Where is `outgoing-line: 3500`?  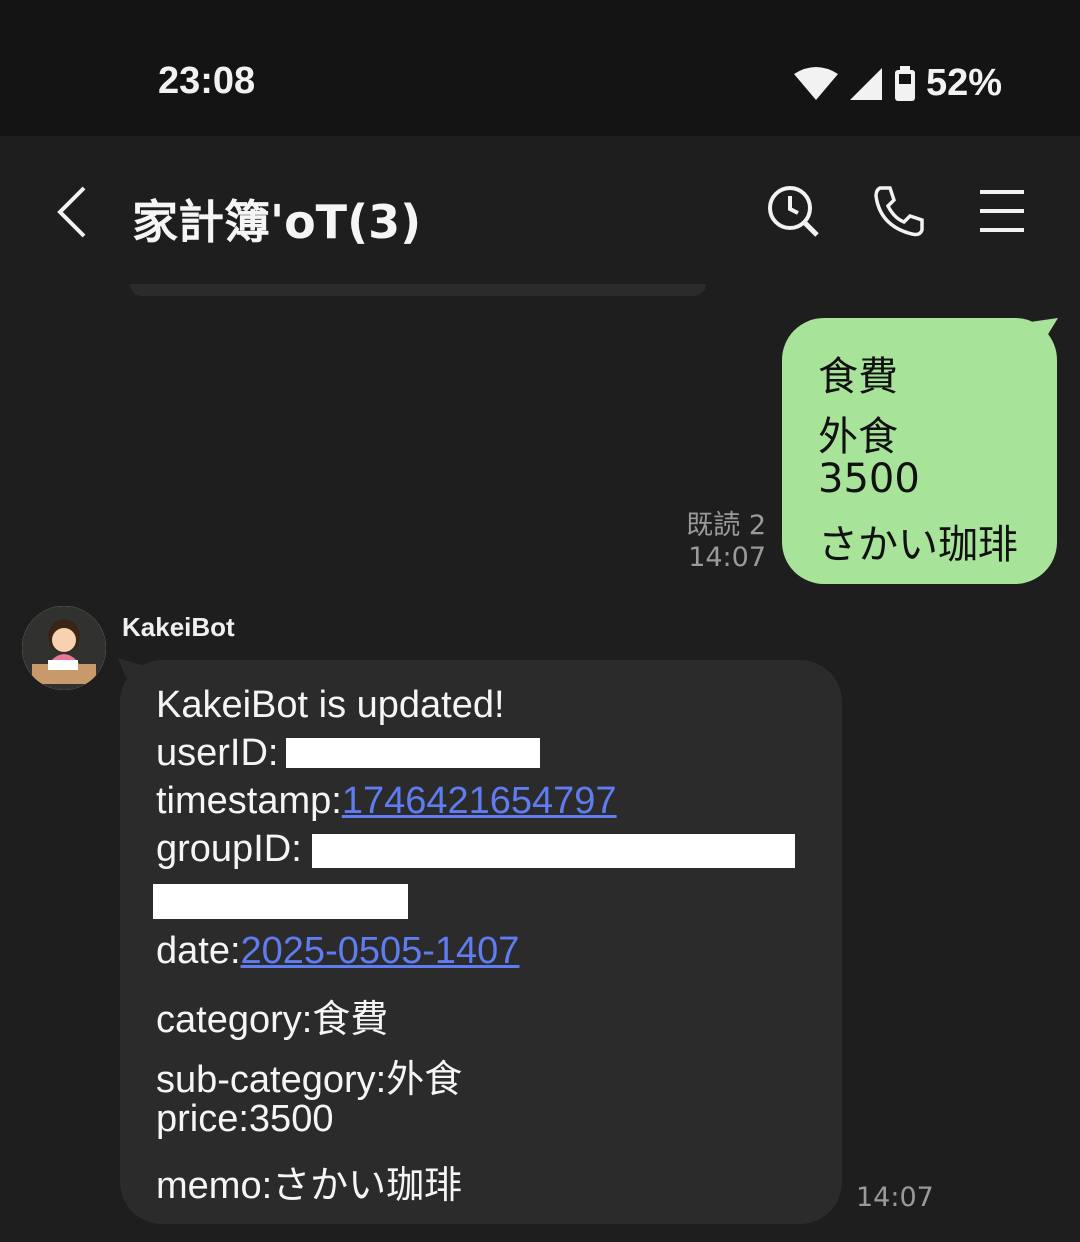
outgoing-line: 3500 is located at coordinates (869, 479).